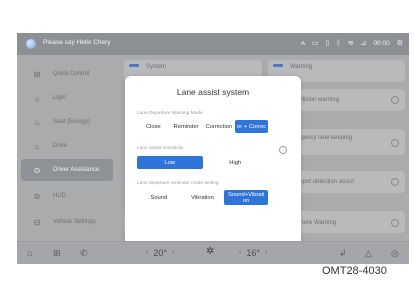 The width and height of the screenshot is (414, 284). What do you see at coordinates (400, 44) in the screenshot?
I see `settings-gear-icon: ⚙` at bounding box center [400, 44].